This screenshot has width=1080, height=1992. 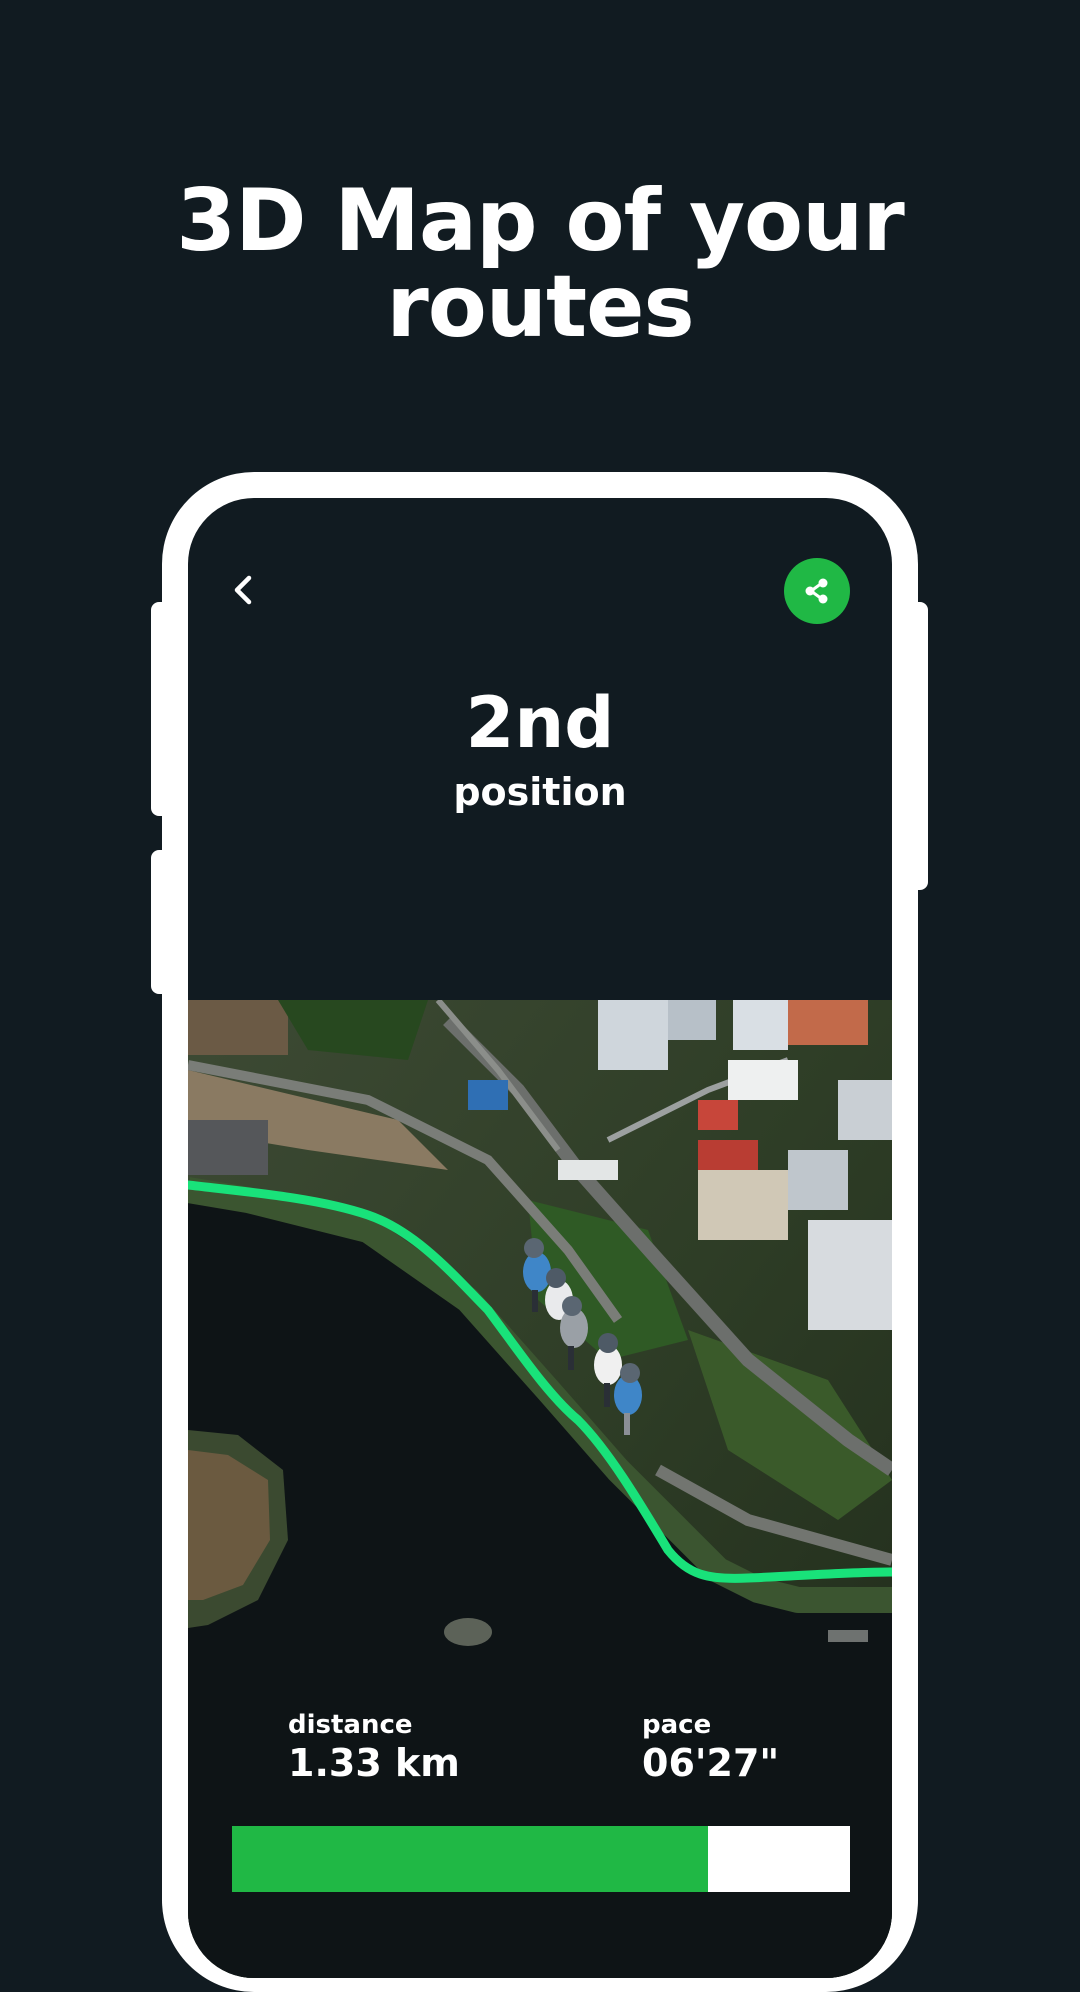 What do you see at coordinates (470, 1859) in the screenshot?
I see `route-progress-fill` at bounding box center [470, 1859].